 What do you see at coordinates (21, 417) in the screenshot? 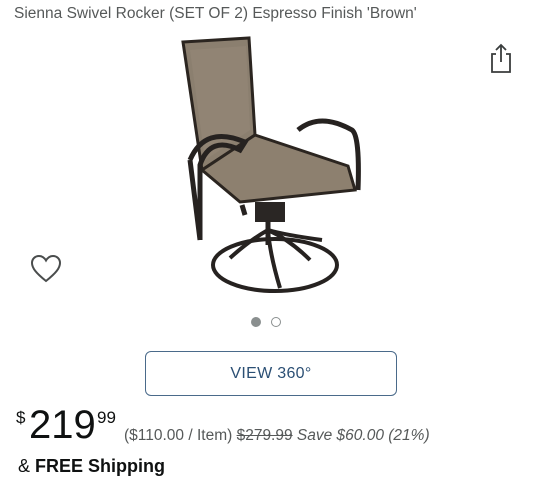
I see `price-currency: $` at bounding box center [21, 417].